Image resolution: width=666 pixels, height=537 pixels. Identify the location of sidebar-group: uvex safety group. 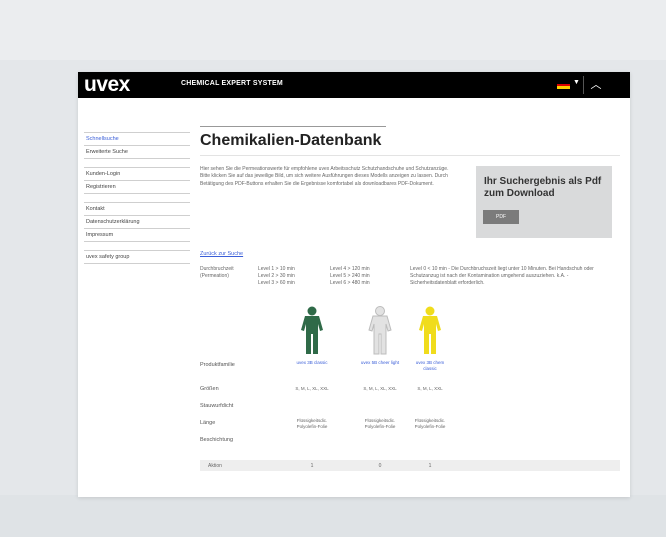
(137, 257).